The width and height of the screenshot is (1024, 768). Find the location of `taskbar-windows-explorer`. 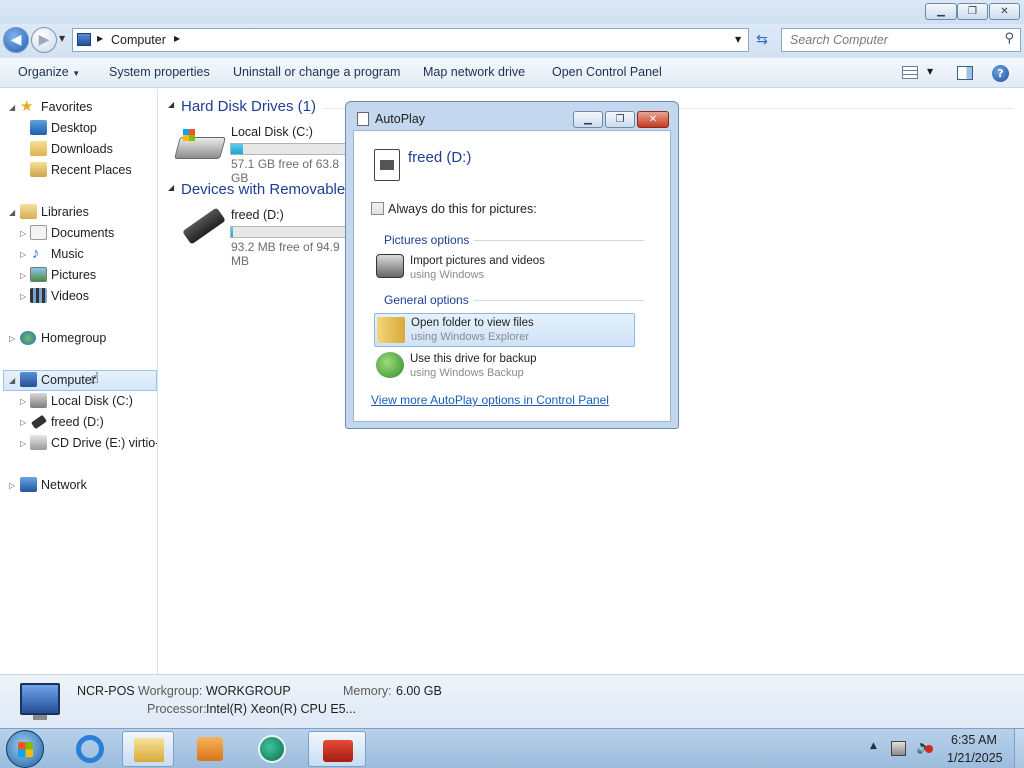

taskbar-windows-explorer is located at coordinates (148, 749).